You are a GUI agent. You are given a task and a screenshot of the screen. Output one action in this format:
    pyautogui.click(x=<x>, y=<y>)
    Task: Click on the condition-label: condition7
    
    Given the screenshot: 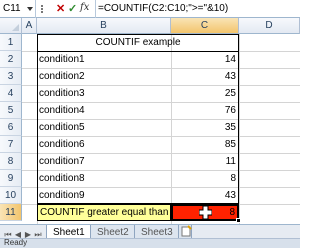 What is the action you would take?
    pyautogui.click(x=104, y=161)
    